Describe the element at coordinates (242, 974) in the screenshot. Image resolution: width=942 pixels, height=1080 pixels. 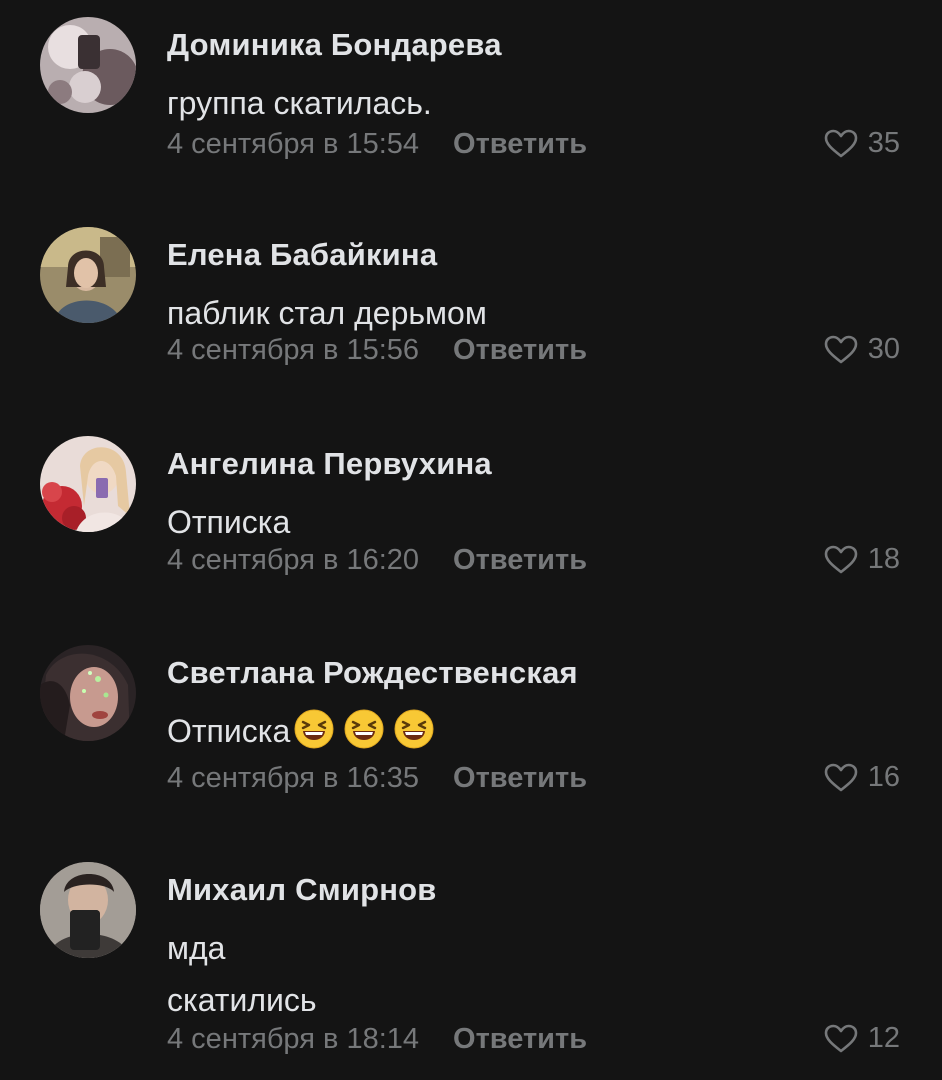
I see `comment-text: мда скатились` at that location.